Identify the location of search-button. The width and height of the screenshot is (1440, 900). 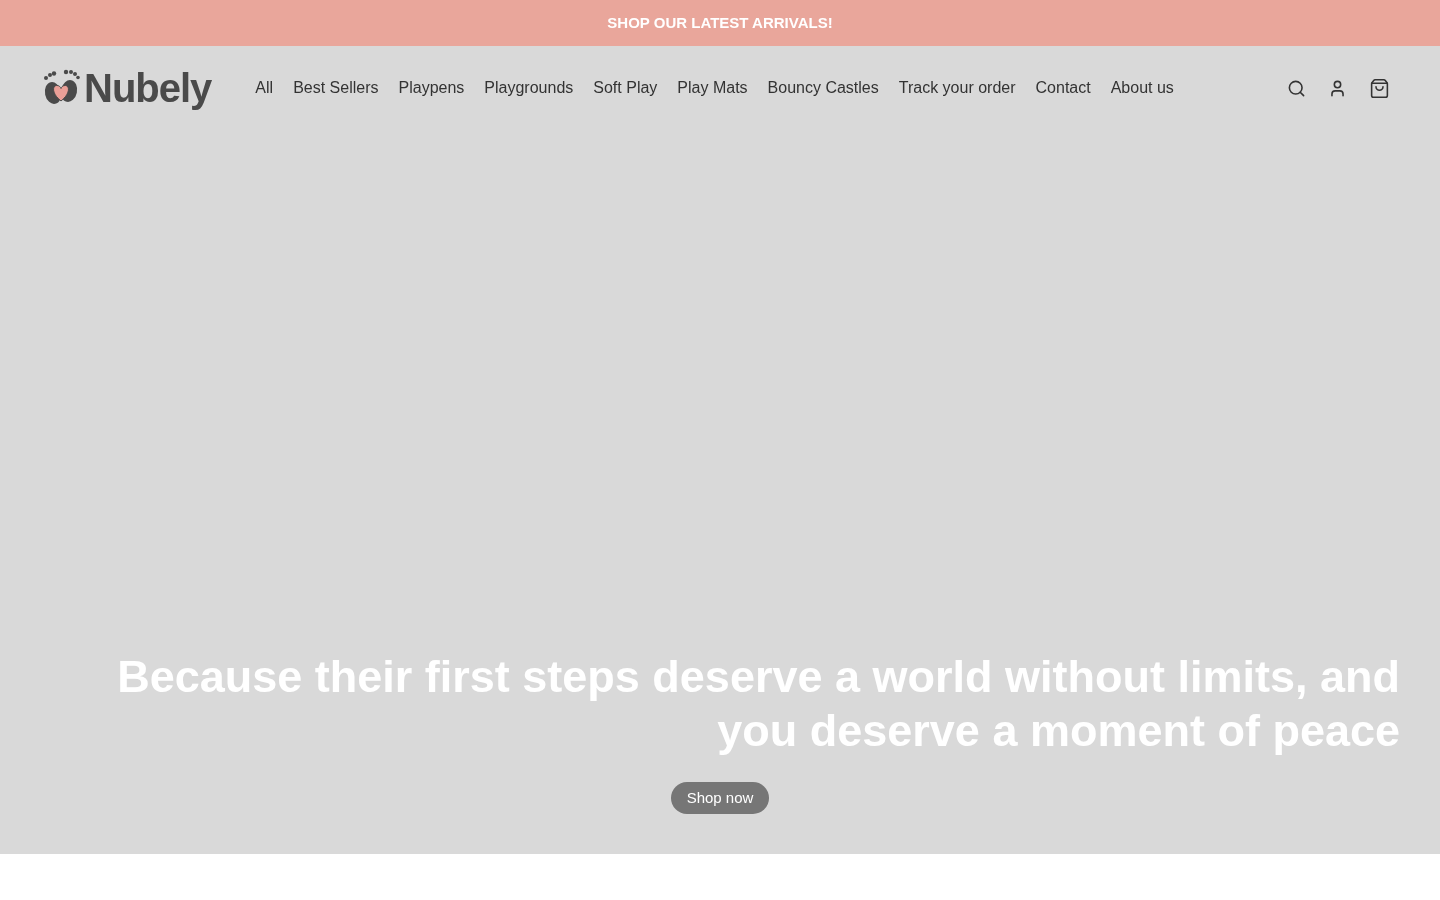
(1296, 88).